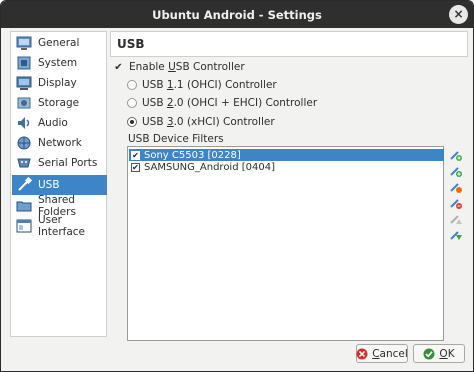  What do you see at coordinates (24, 43) in the screenshot?
I see `general-icon` at bounding box center [24, 43].